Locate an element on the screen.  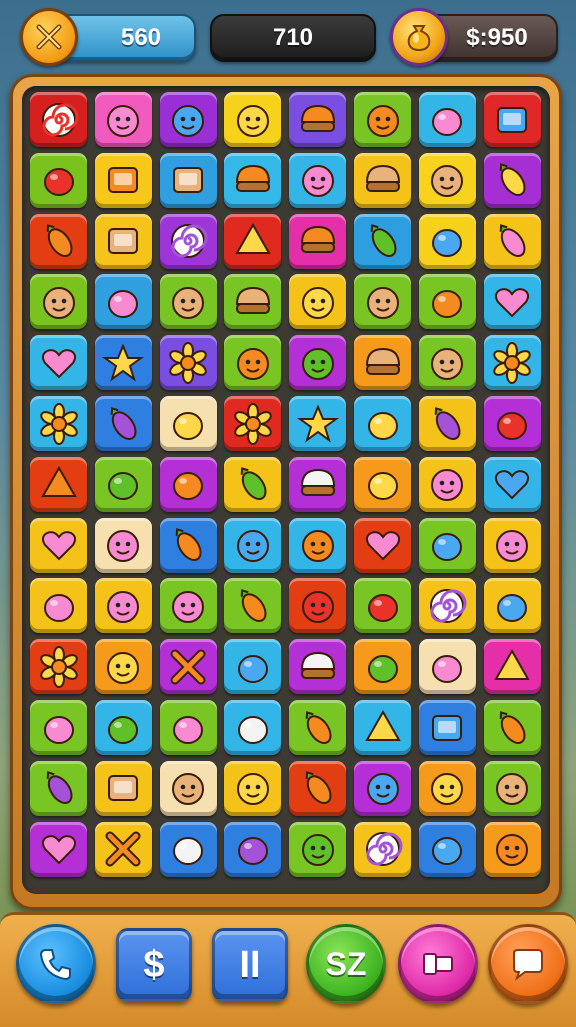
tile-robot is located at coordinates (123, 241).